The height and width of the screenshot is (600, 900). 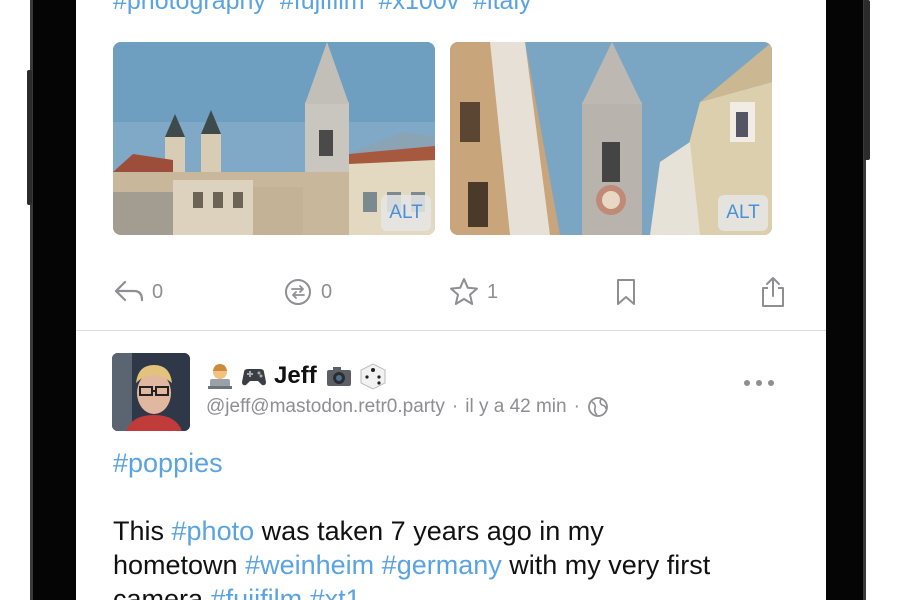 I want to click on hashtag-link: #germany, so click(x=442, y=565).